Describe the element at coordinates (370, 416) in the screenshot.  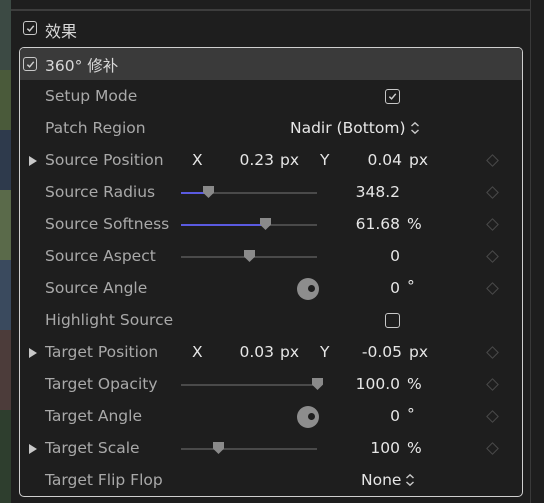
I see `target-angle-value: 0` at that location.